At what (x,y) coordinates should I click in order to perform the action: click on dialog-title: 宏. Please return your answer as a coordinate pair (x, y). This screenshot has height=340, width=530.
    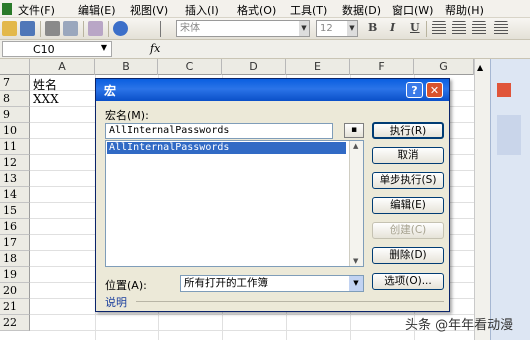
    Looking at the image, I should click on (110, 91).